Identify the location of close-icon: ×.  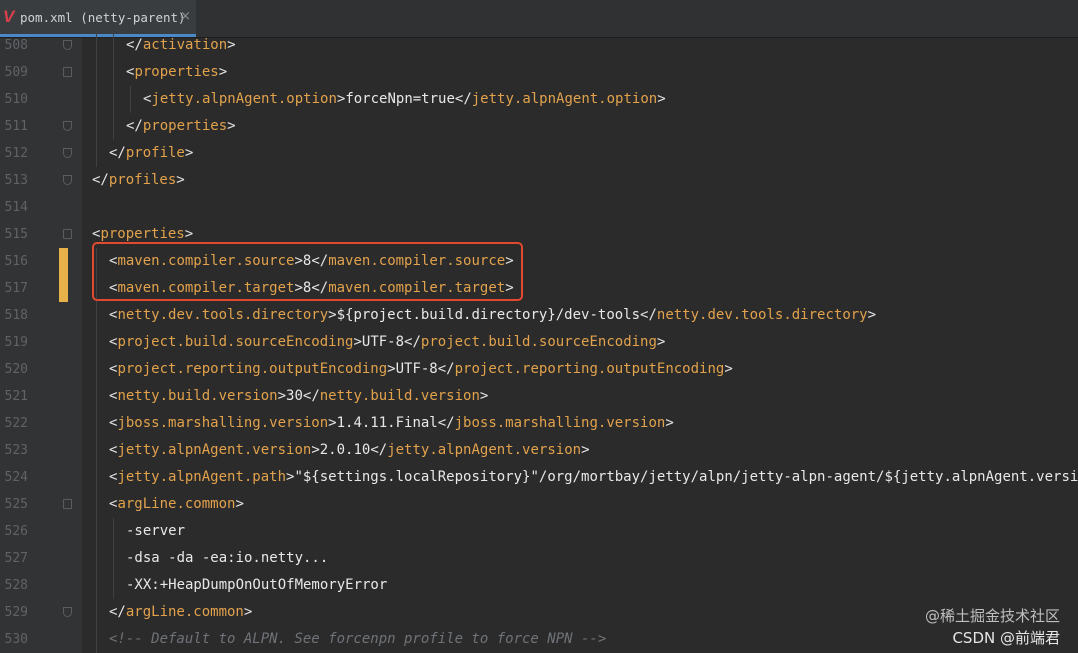
(185, 16).